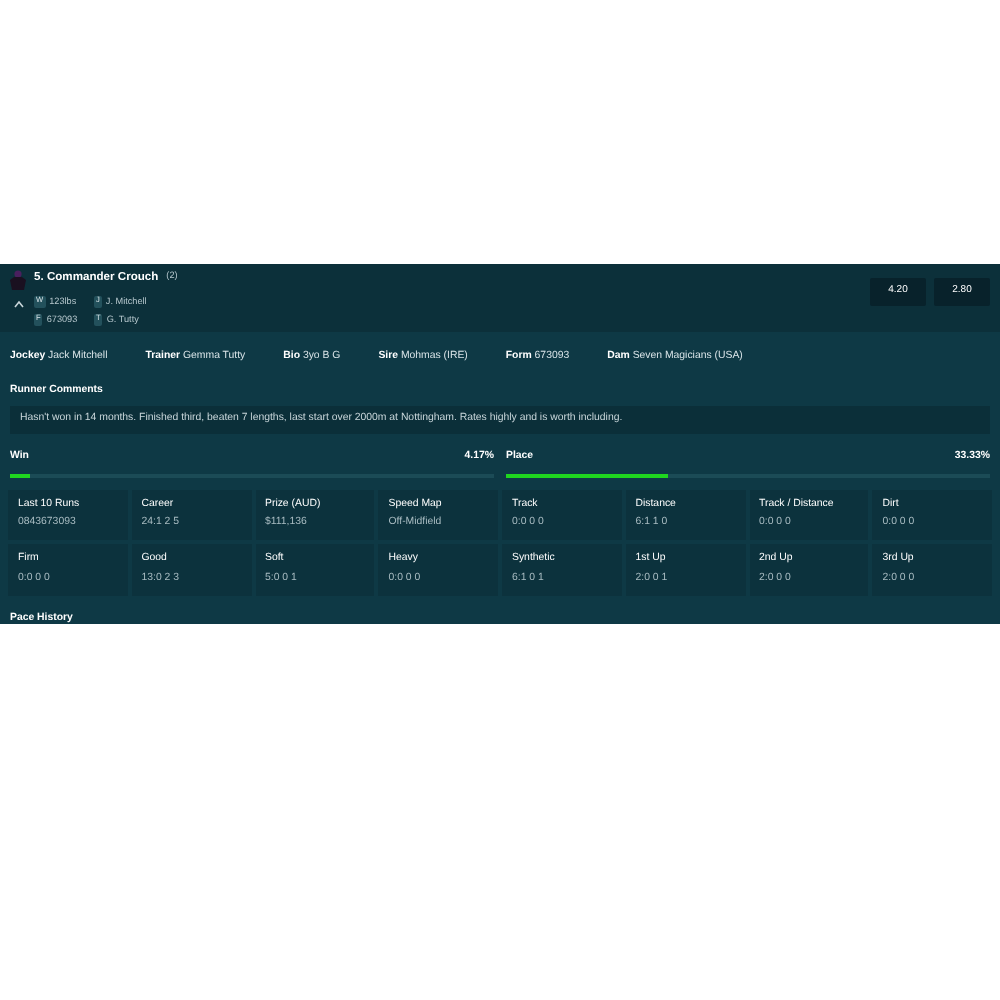  What do you see at coordinates (18, 302) in the screenshot?
I see `caret-icon` at bounding box center [18, 302].